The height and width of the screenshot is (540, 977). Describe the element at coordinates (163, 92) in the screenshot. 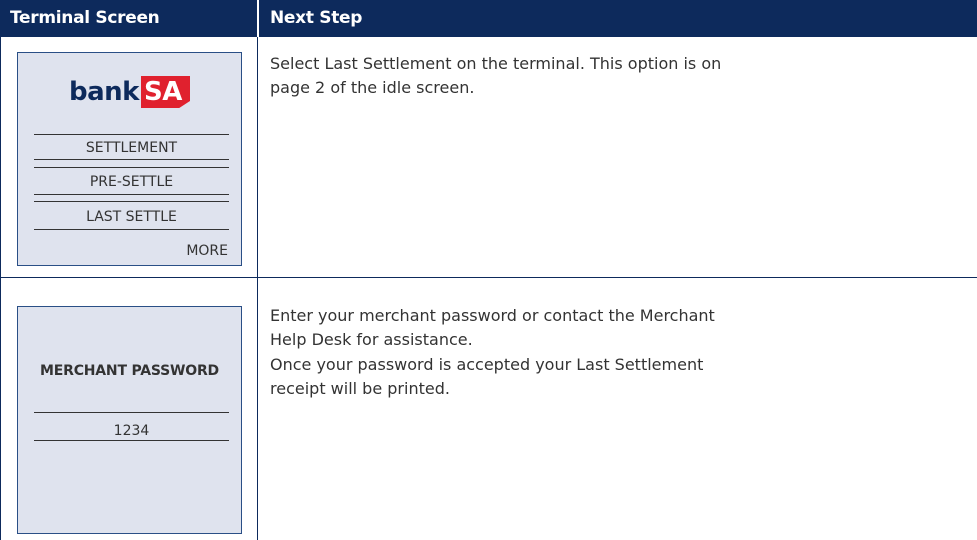

I see `logo-sa-text: SA` at that location.